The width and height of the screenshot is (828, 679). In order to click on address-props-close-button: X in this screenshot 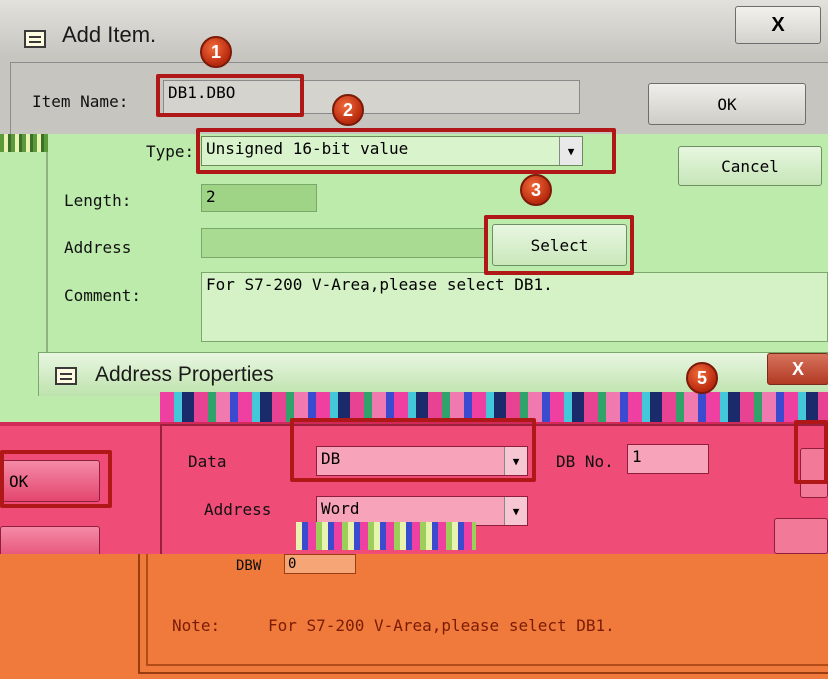, I will do `click(797, 369)`.